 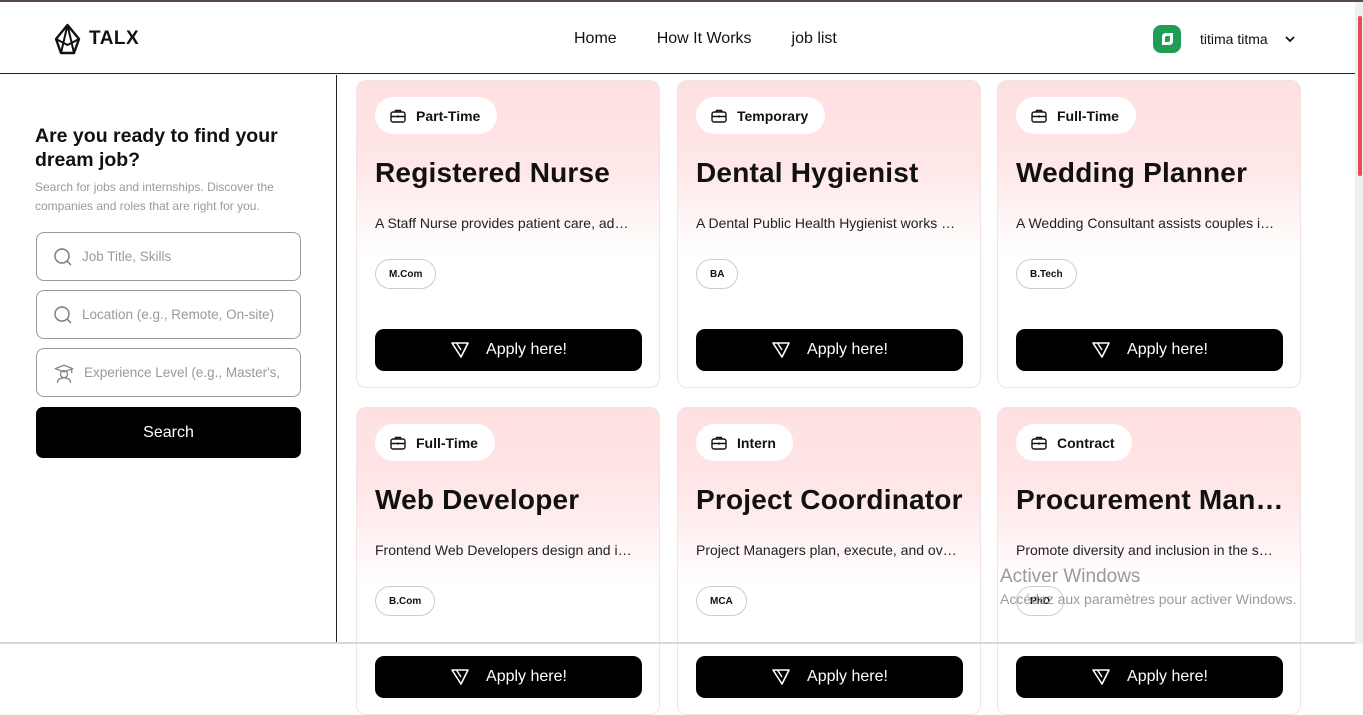 What do you see at coordinates (187, 314) in the screenshot?
I see `location-input` at bounding box center [187, 314].